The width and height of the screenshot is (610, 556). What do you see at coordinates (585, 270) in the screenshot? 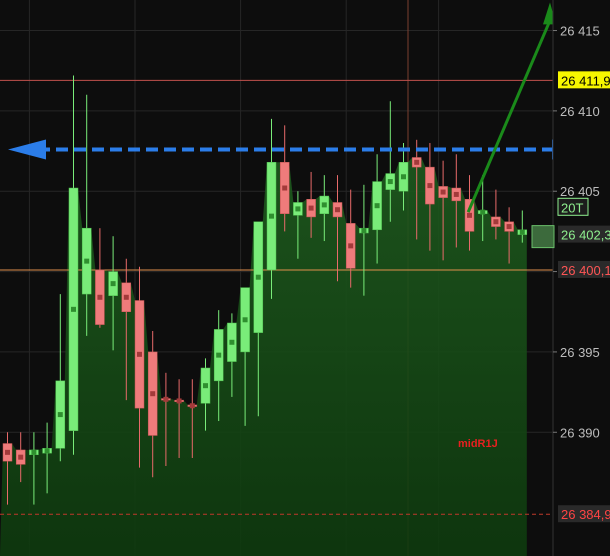
I see `low-line-label: 26 400,1` at bounding box center [585, 270].